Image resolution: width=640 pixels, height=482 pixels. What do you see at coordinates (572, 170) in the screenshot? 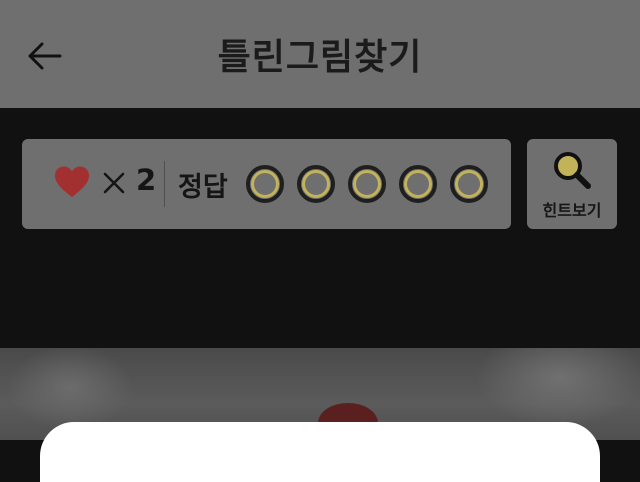
I see `magnifier-icon` at bounding box center [572, 170].